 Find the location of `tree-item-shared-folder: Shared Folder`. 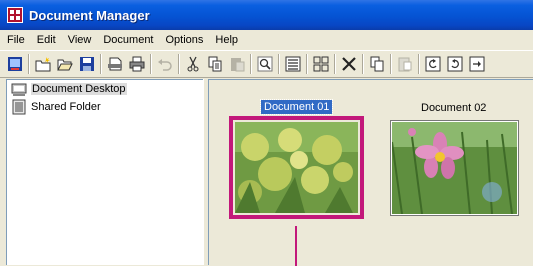

tree-item-shared-folder: Shared Folder is located at coordinates (105, 107).